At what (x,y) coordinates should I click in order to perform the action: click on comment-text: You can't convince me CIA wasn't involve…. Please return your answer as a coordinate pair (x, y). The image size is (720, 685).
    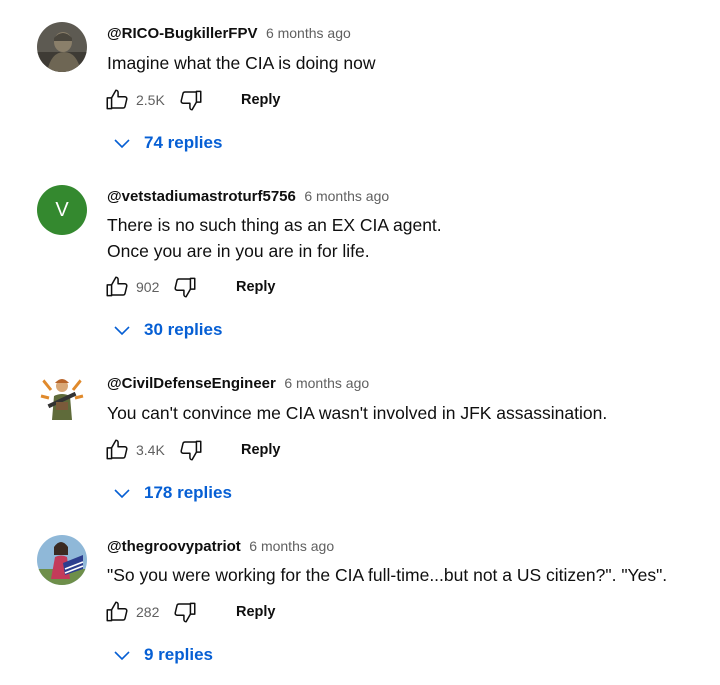
    Looking at the image, I should click on (357, 413).